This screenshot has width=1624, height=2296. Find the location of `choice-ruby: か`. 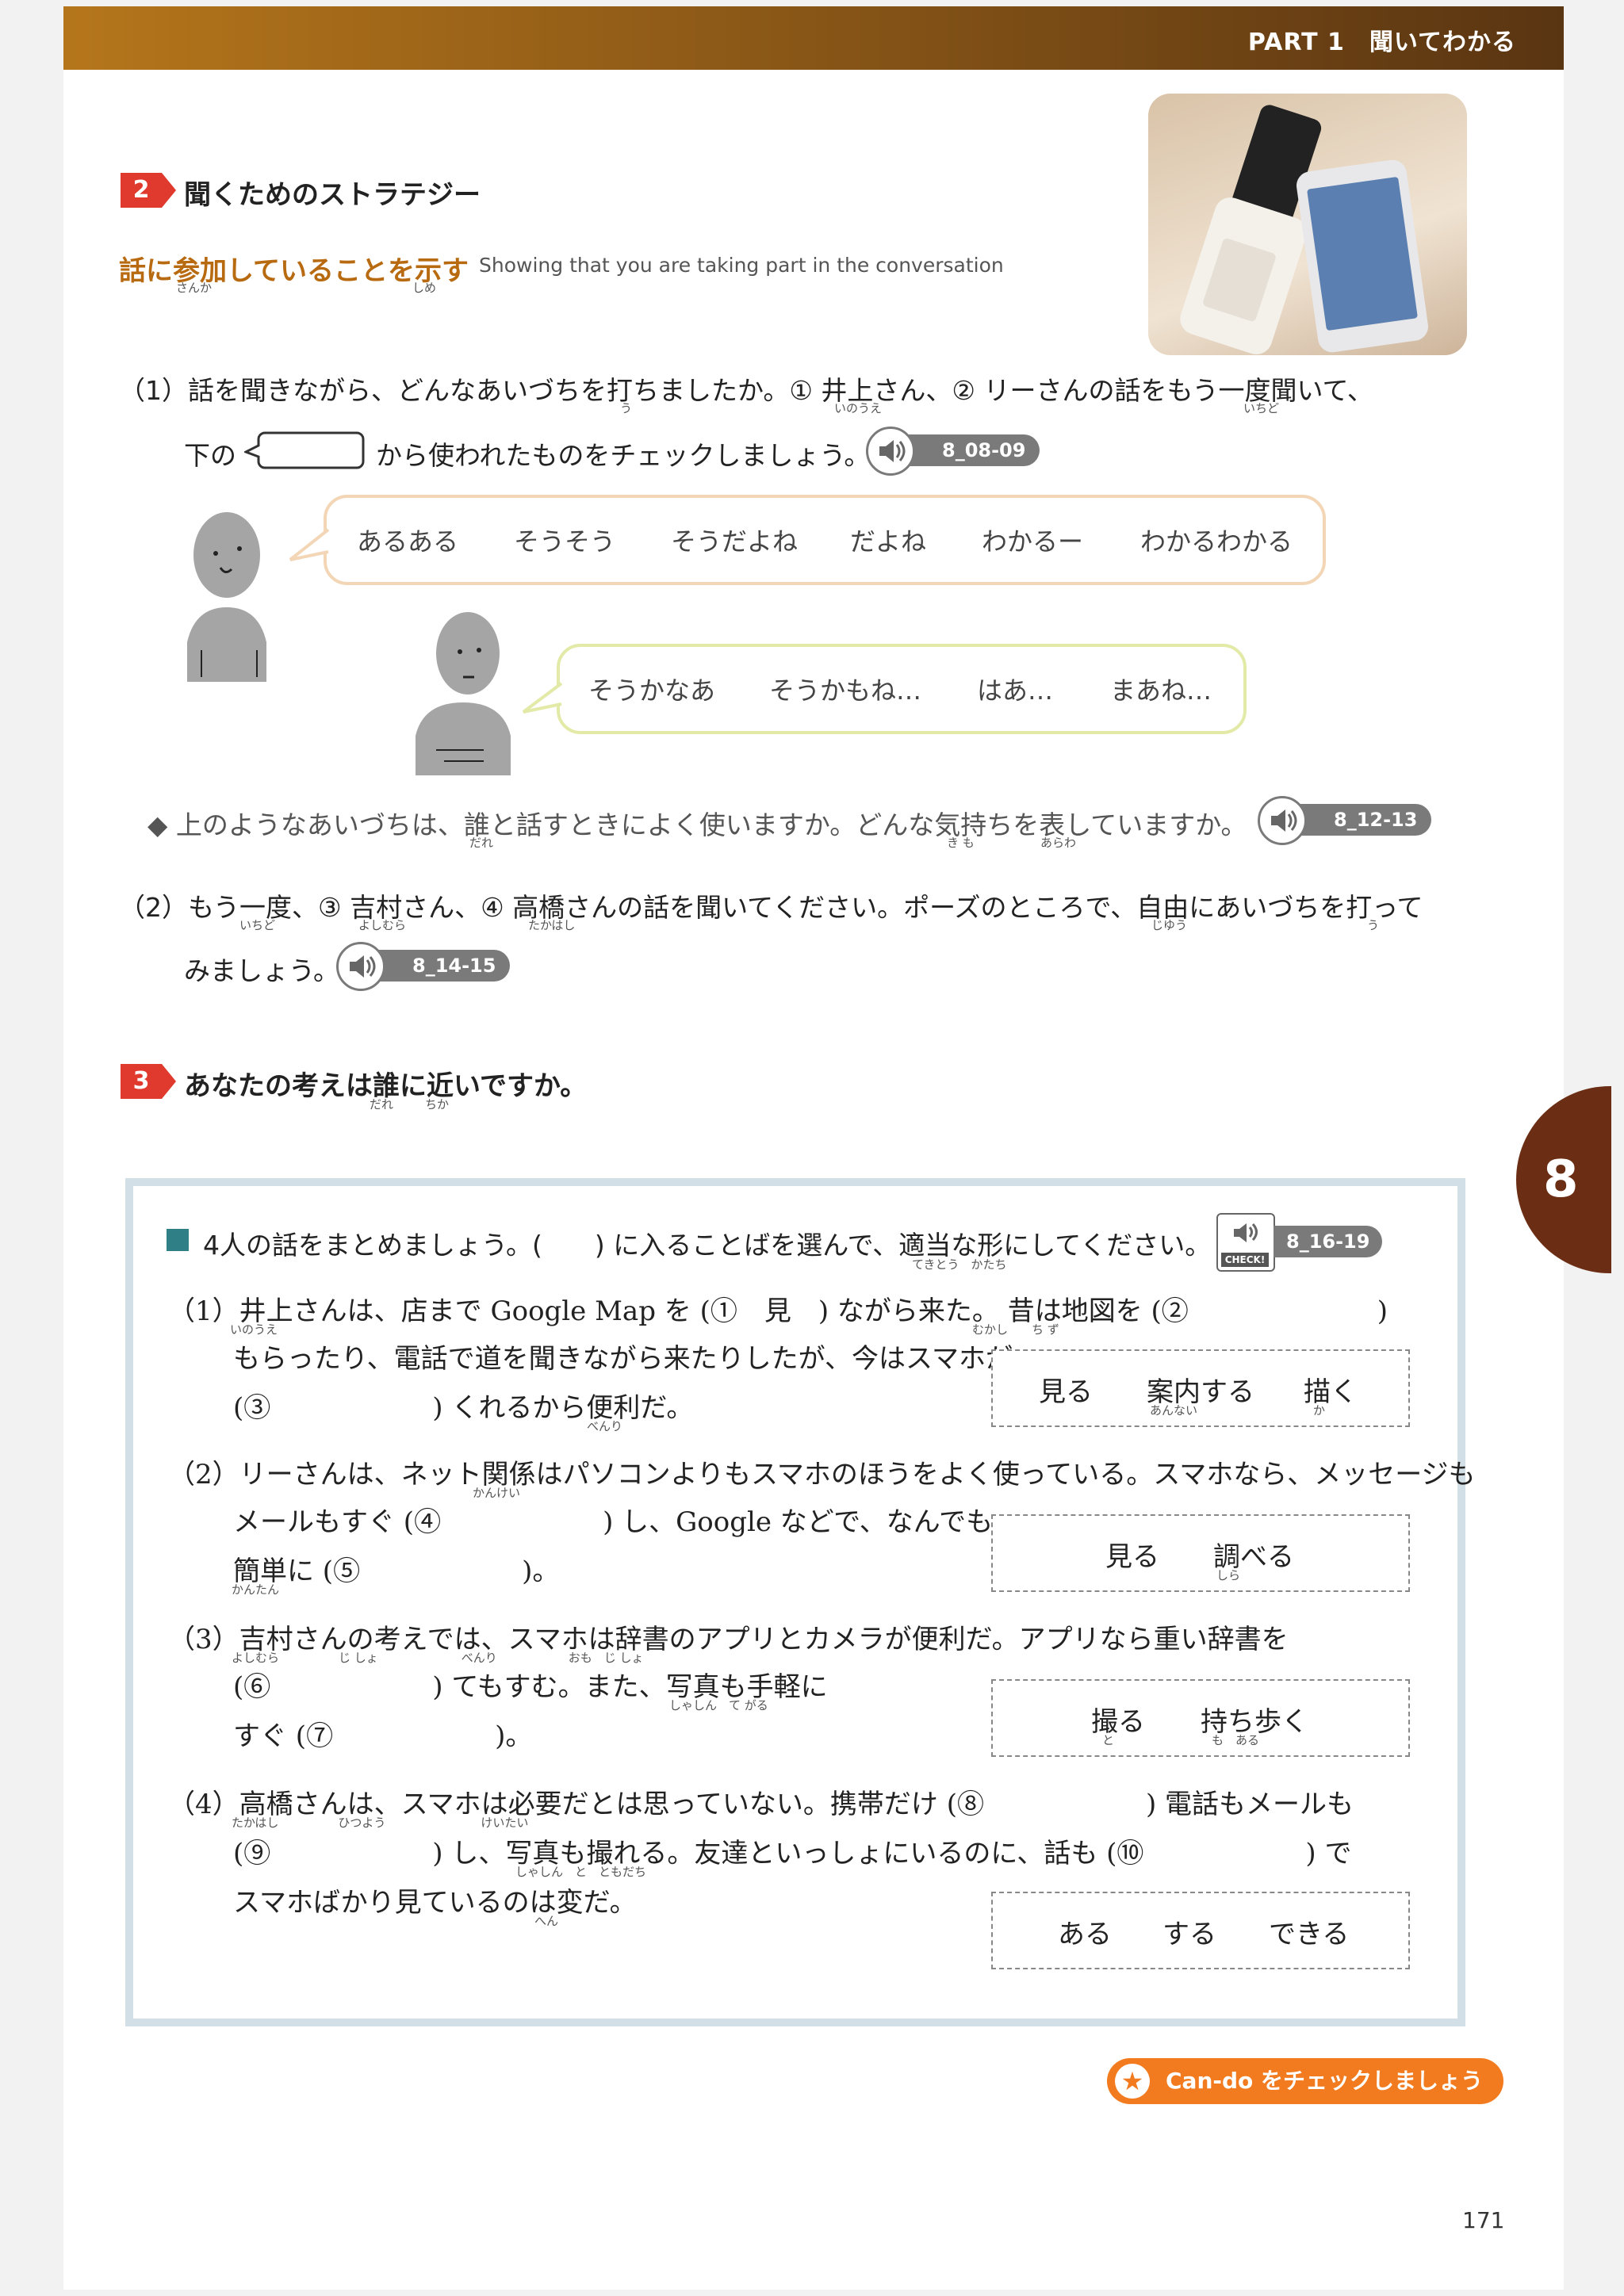

choice-ruby: か is located at coordinates (1319, 1411).